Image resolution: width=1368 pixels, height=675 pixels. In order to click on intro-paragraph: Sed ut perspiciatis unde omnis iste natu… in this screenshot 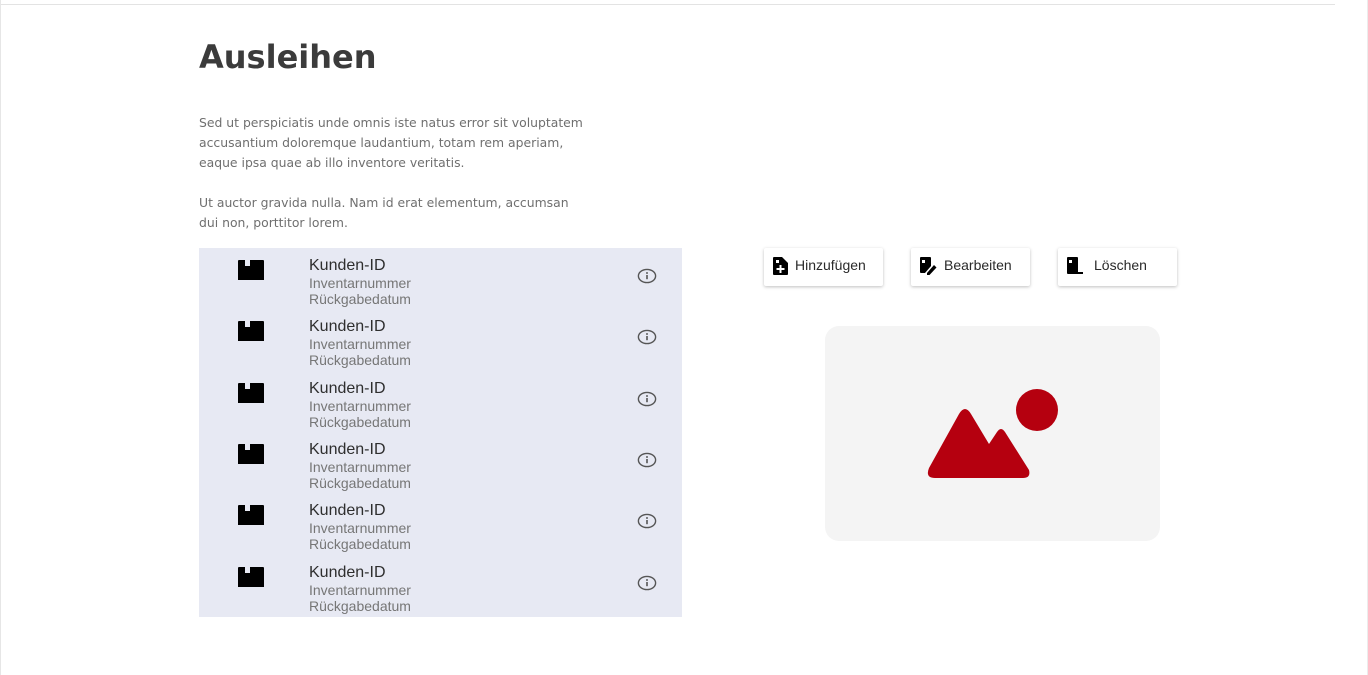, I will do `click(391, 142)`.